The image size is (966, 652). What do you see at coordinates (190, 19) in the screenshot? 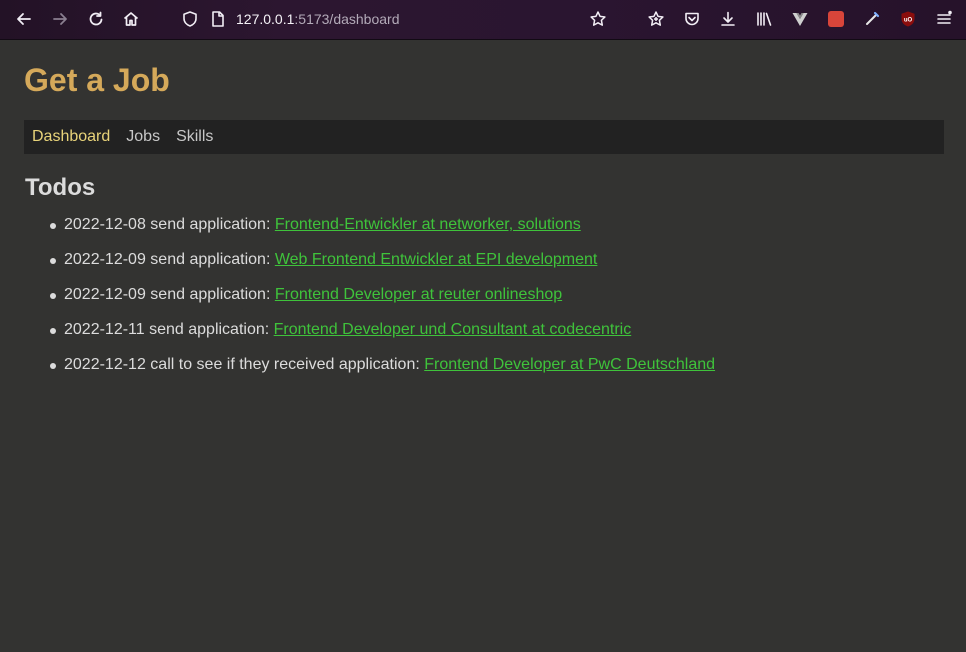
I see `shield-icon` at bounding box center [190, 19].